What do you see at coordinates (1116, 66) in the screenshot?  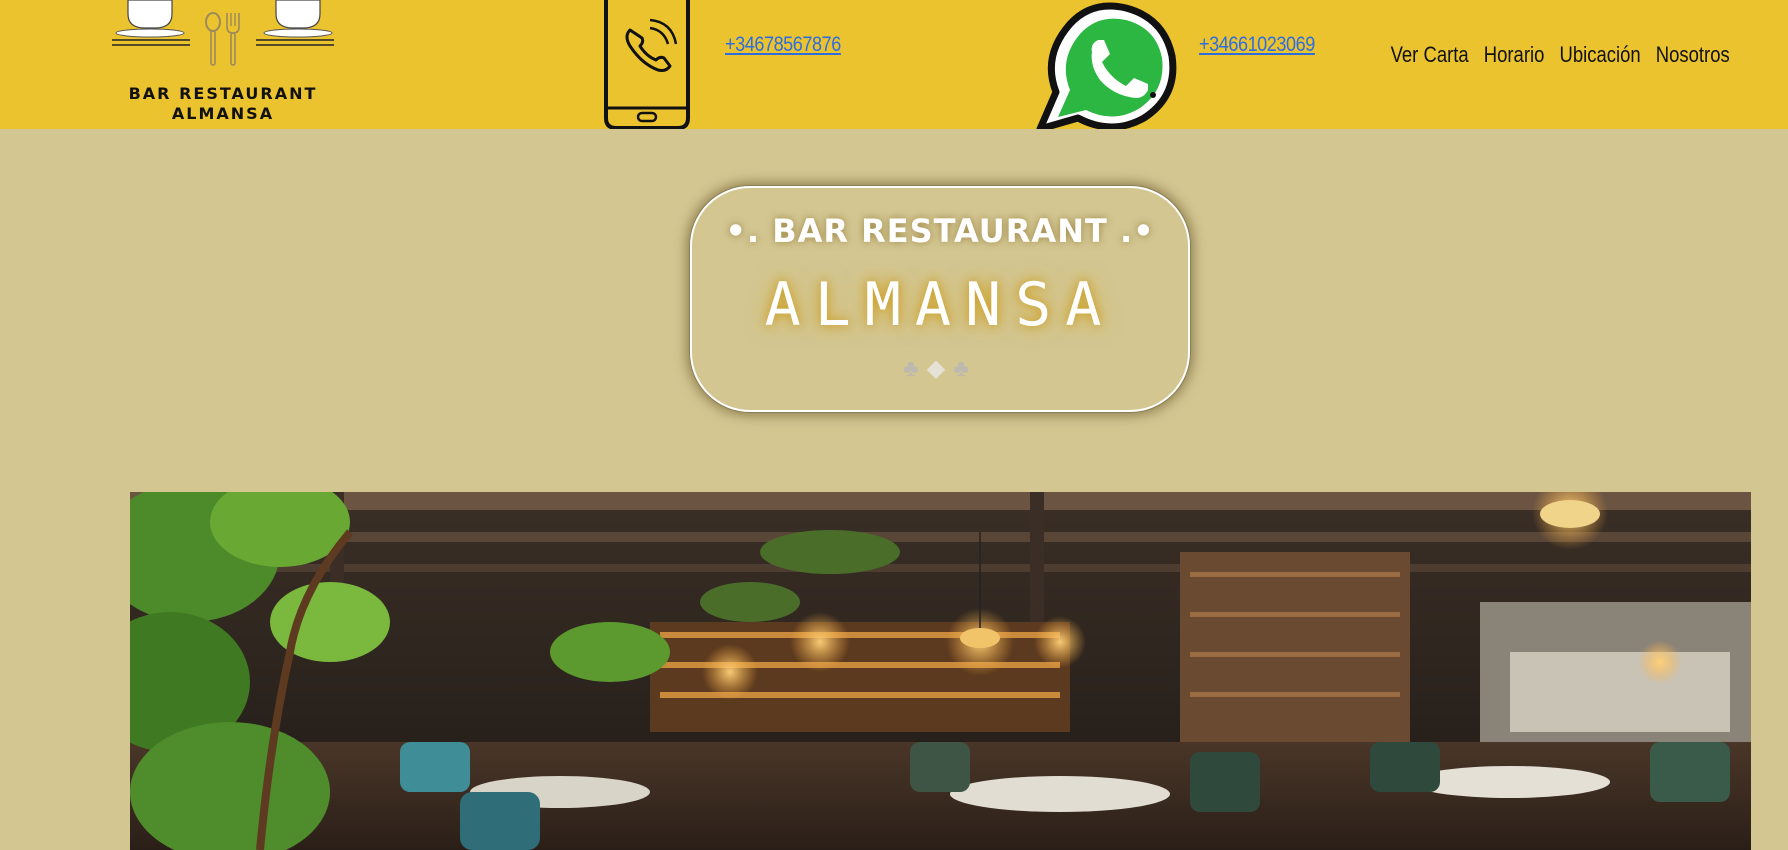 I see `whatsapp-icon` at bounding box center [1116, 66].